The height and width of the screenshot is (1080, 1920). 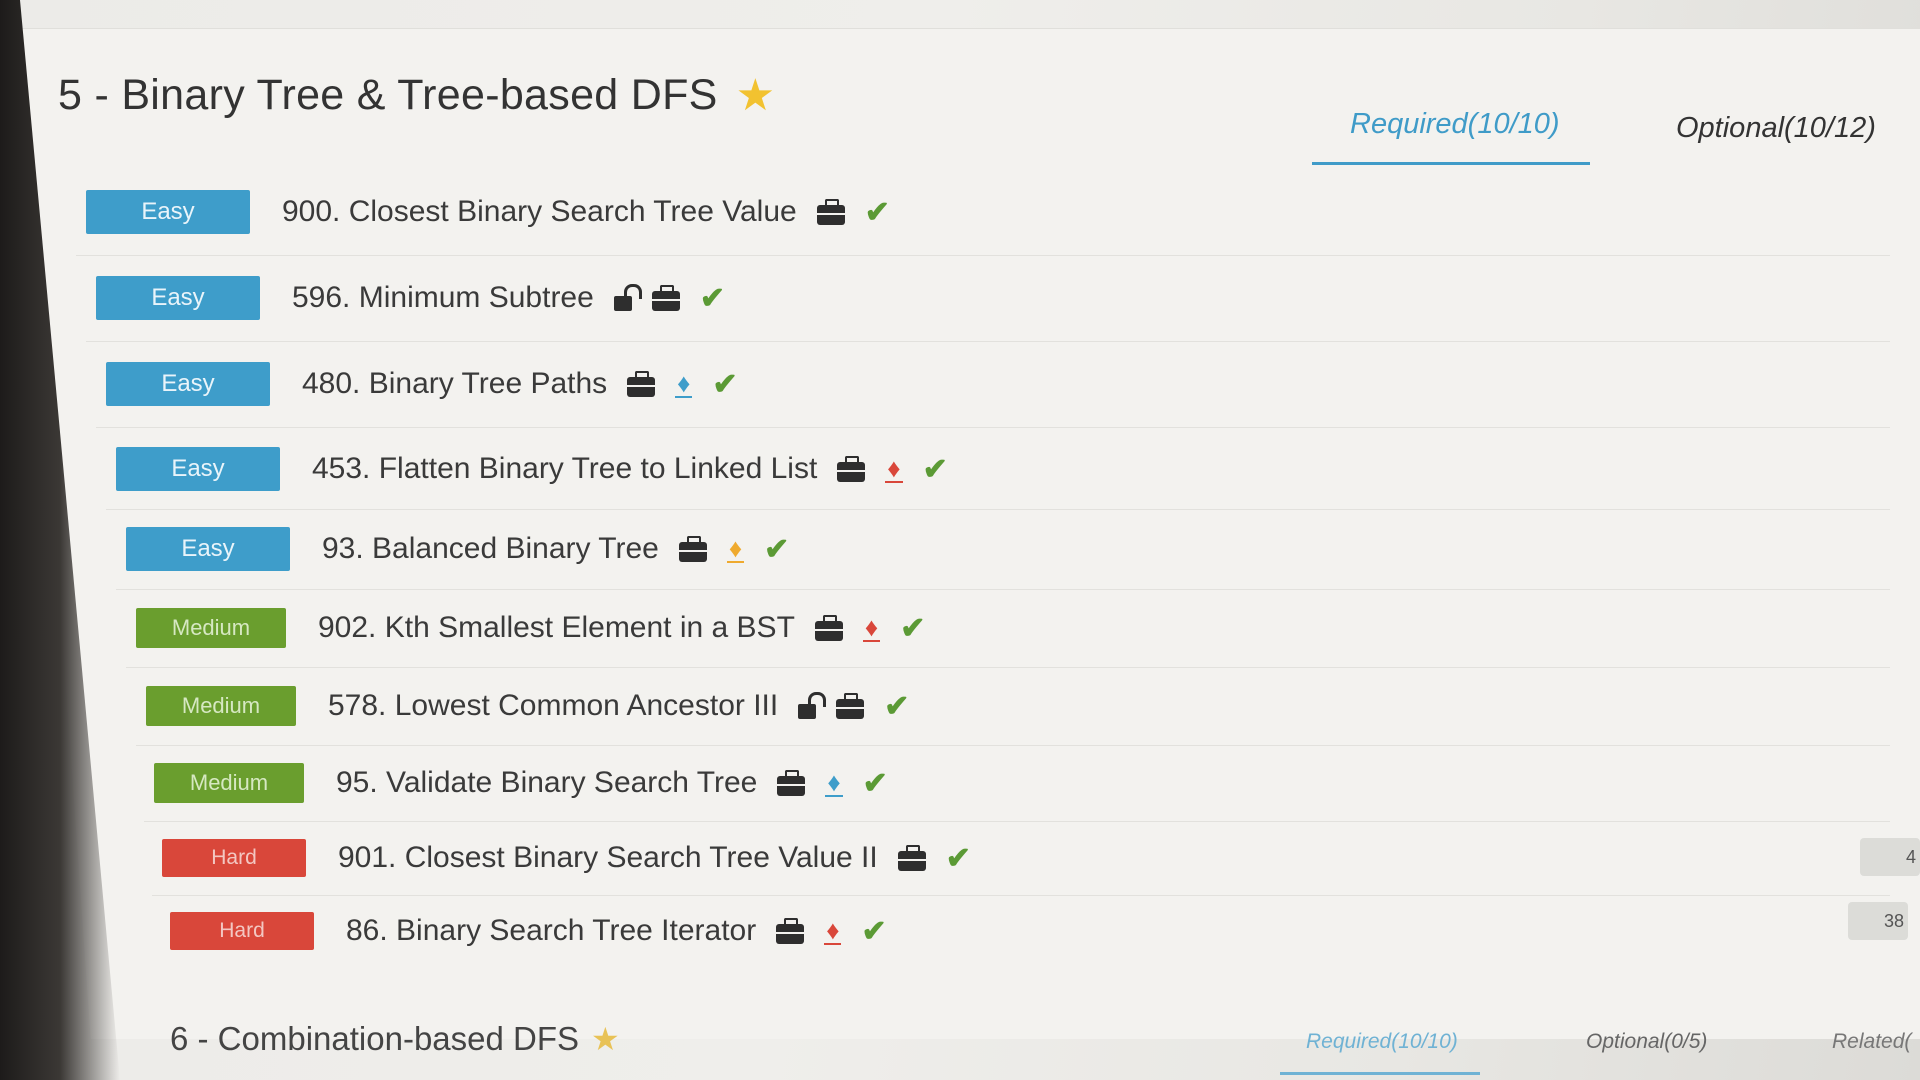 I want to click on next-tab-required: Required(10/10), so click(x=1380, y=1052).